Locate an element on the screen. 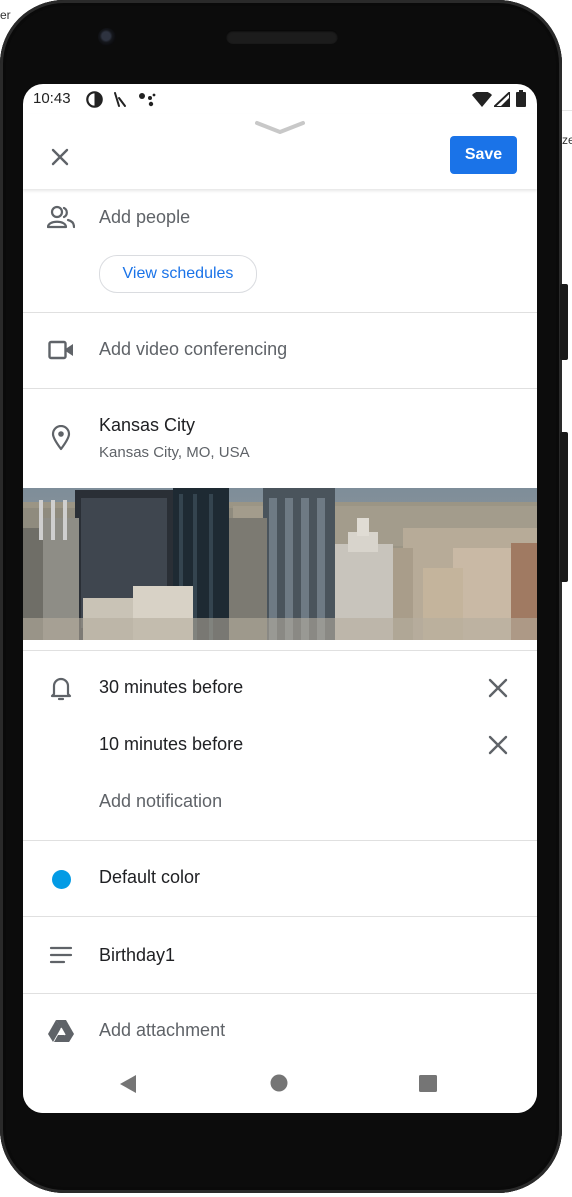 This screenshot has height=1197, width=572. status-time: 10:43 is located at coordinates (52, 98).